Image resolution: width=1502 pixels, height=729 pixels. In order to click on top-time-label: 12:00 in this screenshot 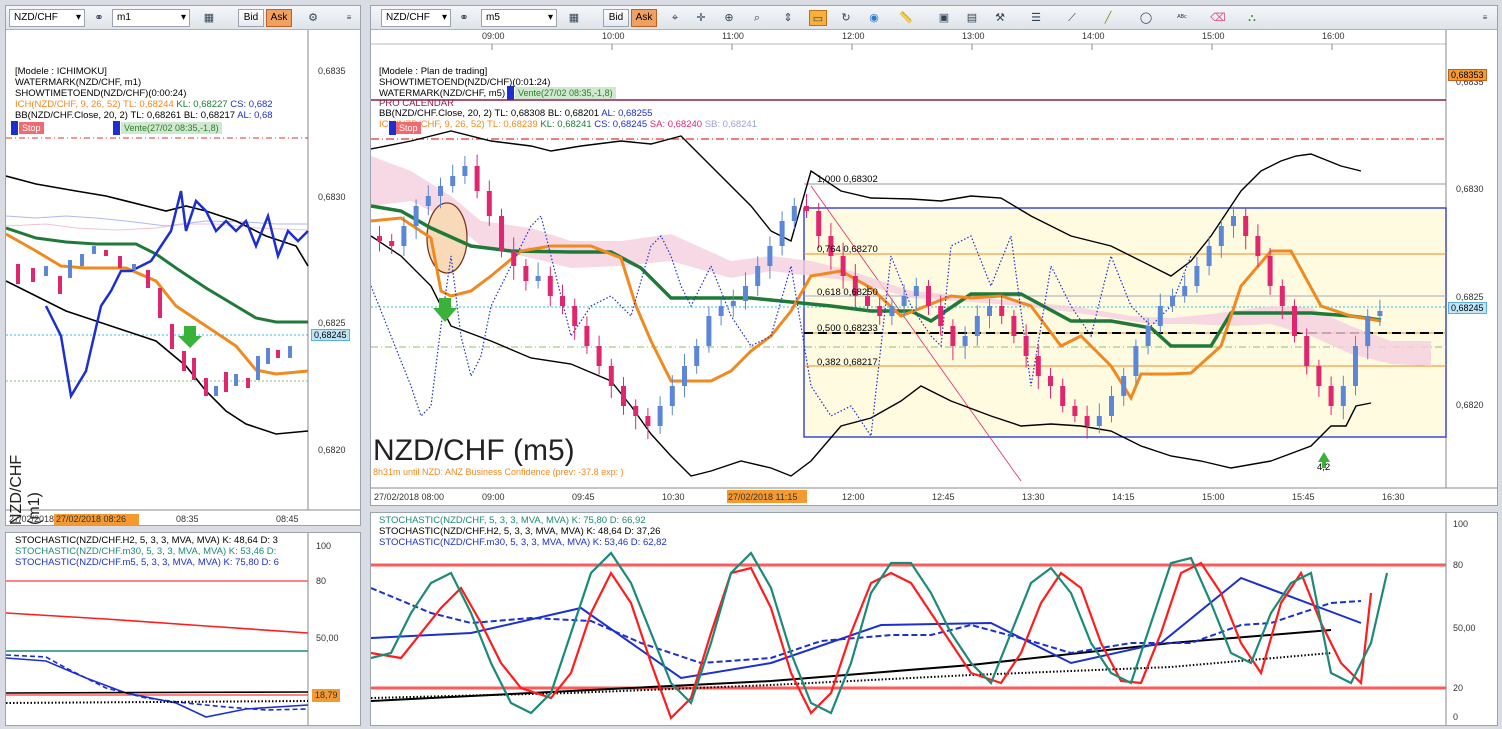, I will do `click(853, 36)`.